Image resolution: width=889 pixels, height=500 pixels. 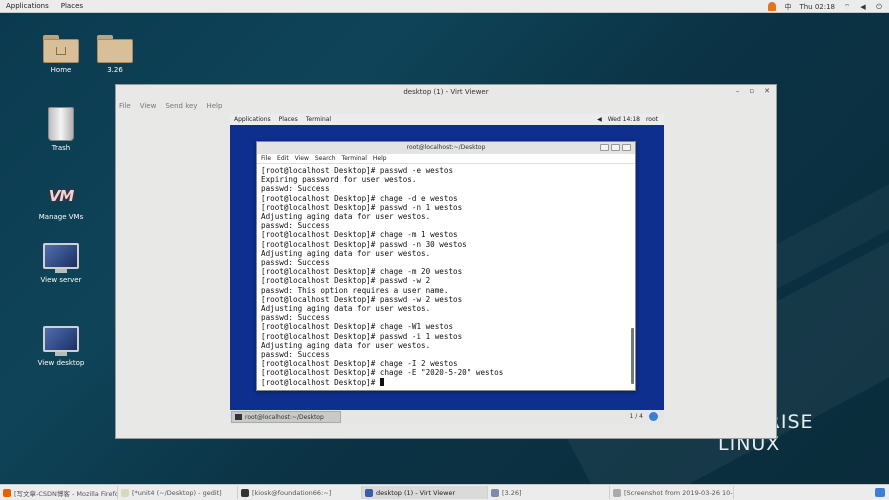 I want to click on terminal-menu-view: View, so click(x=302, y=158).